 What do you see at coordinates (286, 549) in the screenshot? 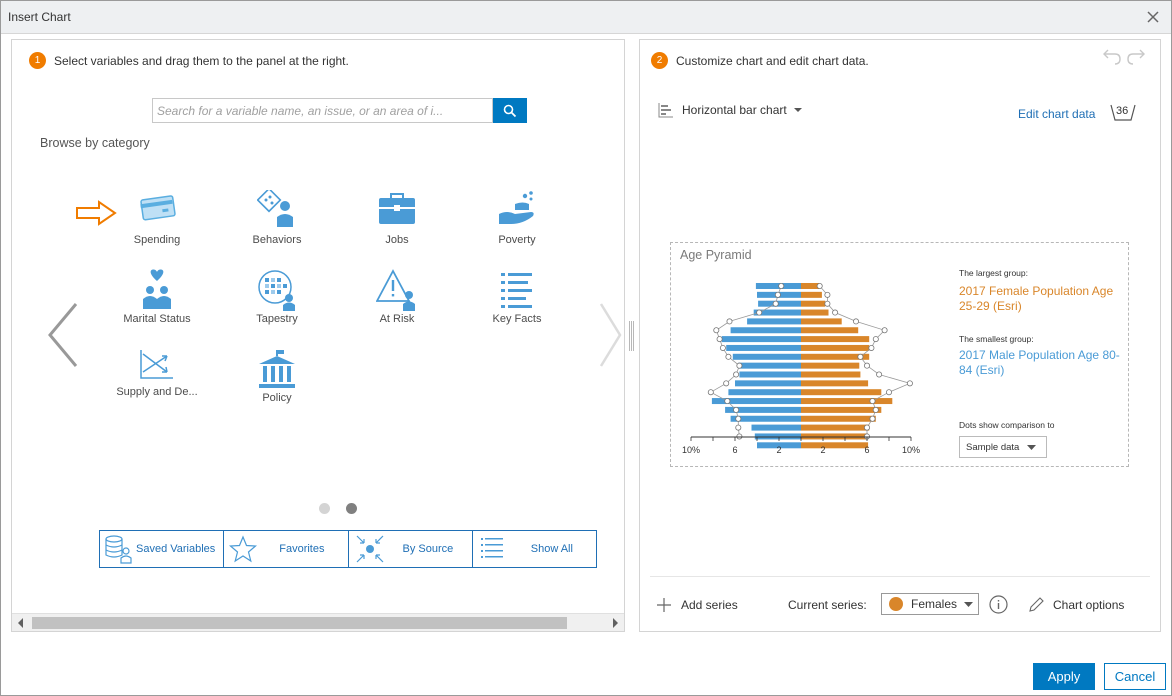
I see `favorites-button: Favorites` at bounding box center [286, 549].